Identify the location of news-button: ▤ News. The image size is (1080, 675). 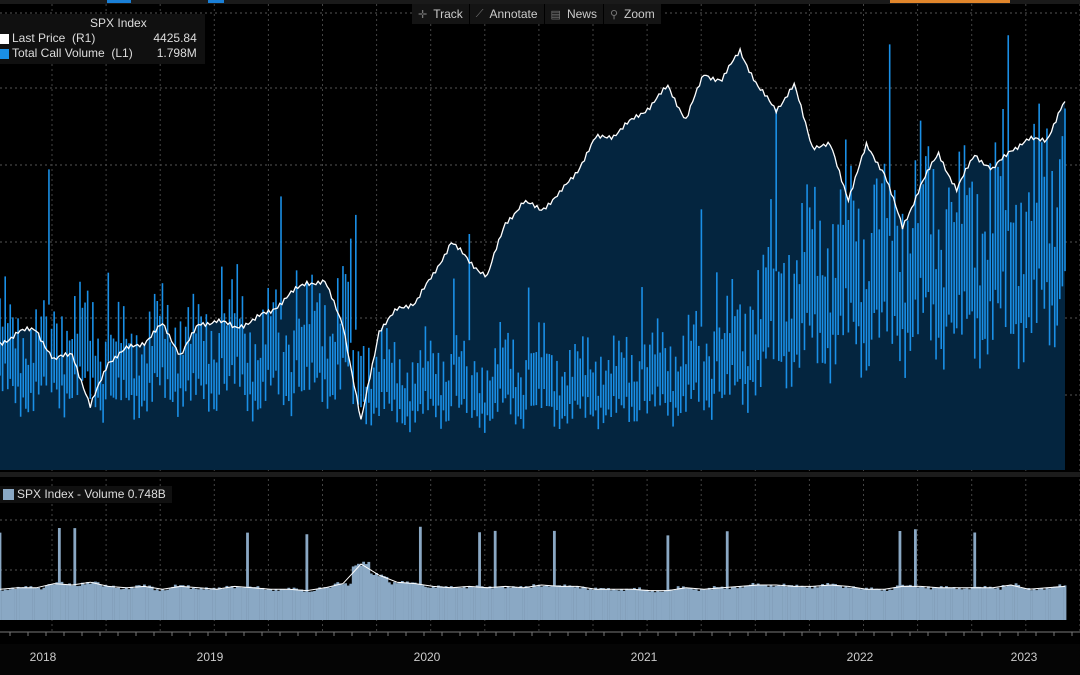
(574, 14).